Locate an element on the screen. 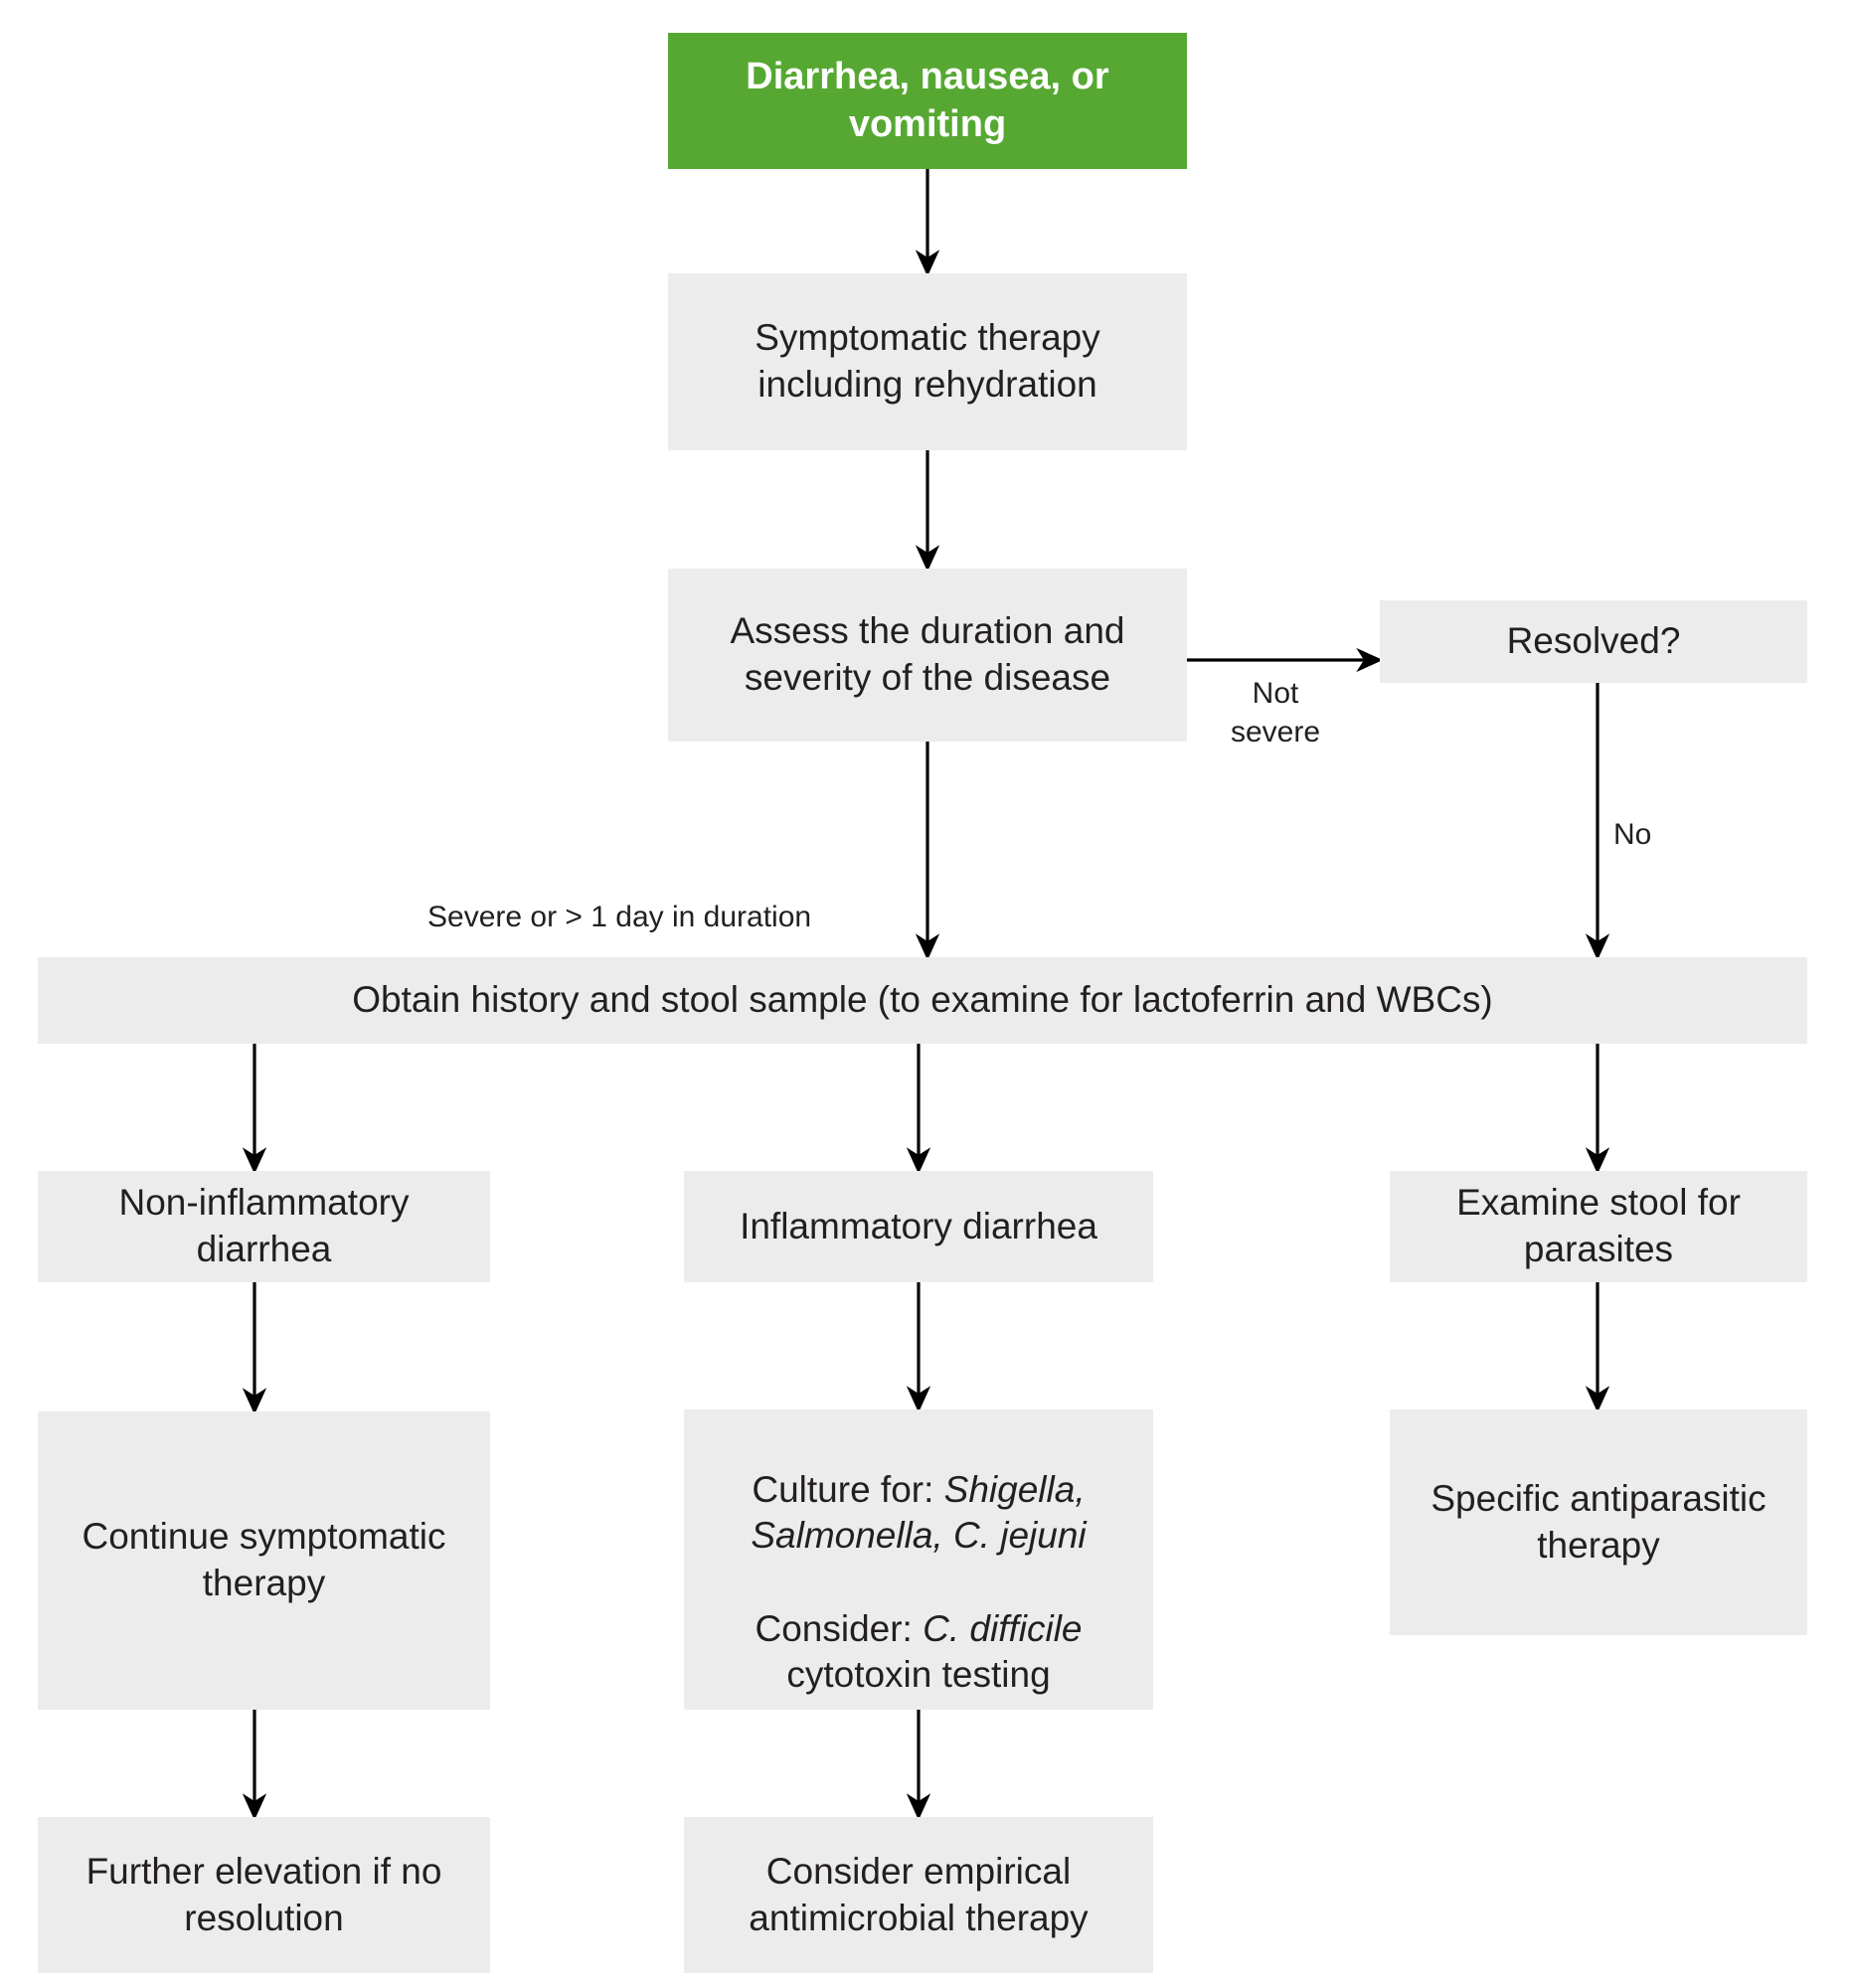 Image resolution: width=1851 pixels, height=1988 pixels. node-further-elevation: Further elevation if no resolution is located at coordinates (264, 1895).